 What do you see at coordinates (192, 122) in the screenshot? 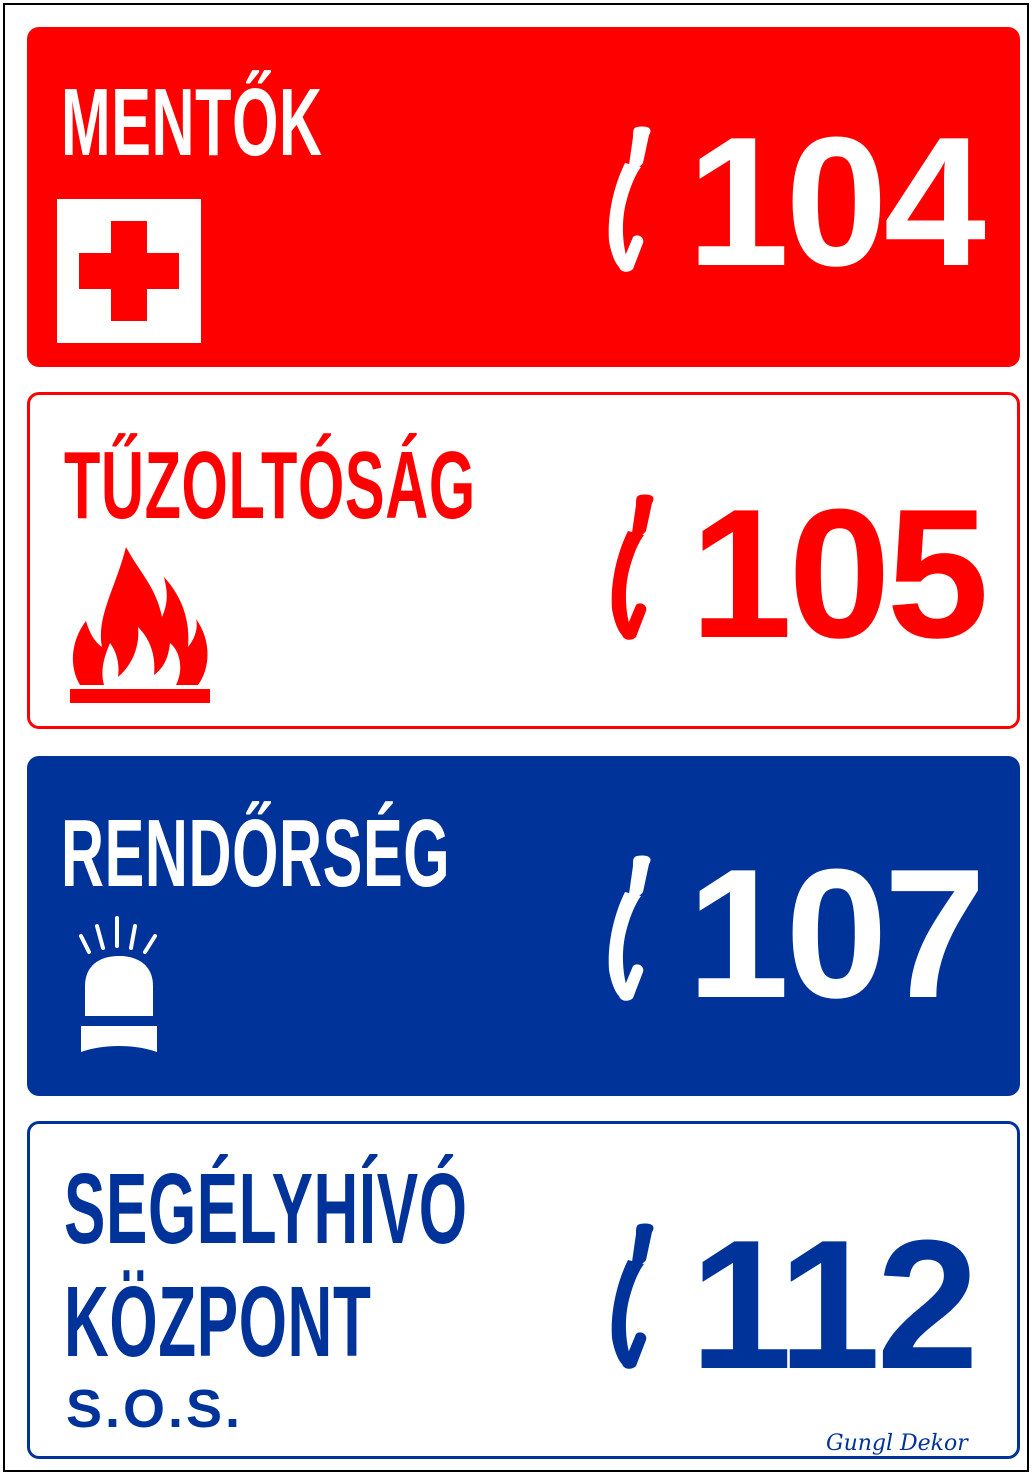
I see `ambulance-title: MENTŐK` at bounding box center [192, 122].